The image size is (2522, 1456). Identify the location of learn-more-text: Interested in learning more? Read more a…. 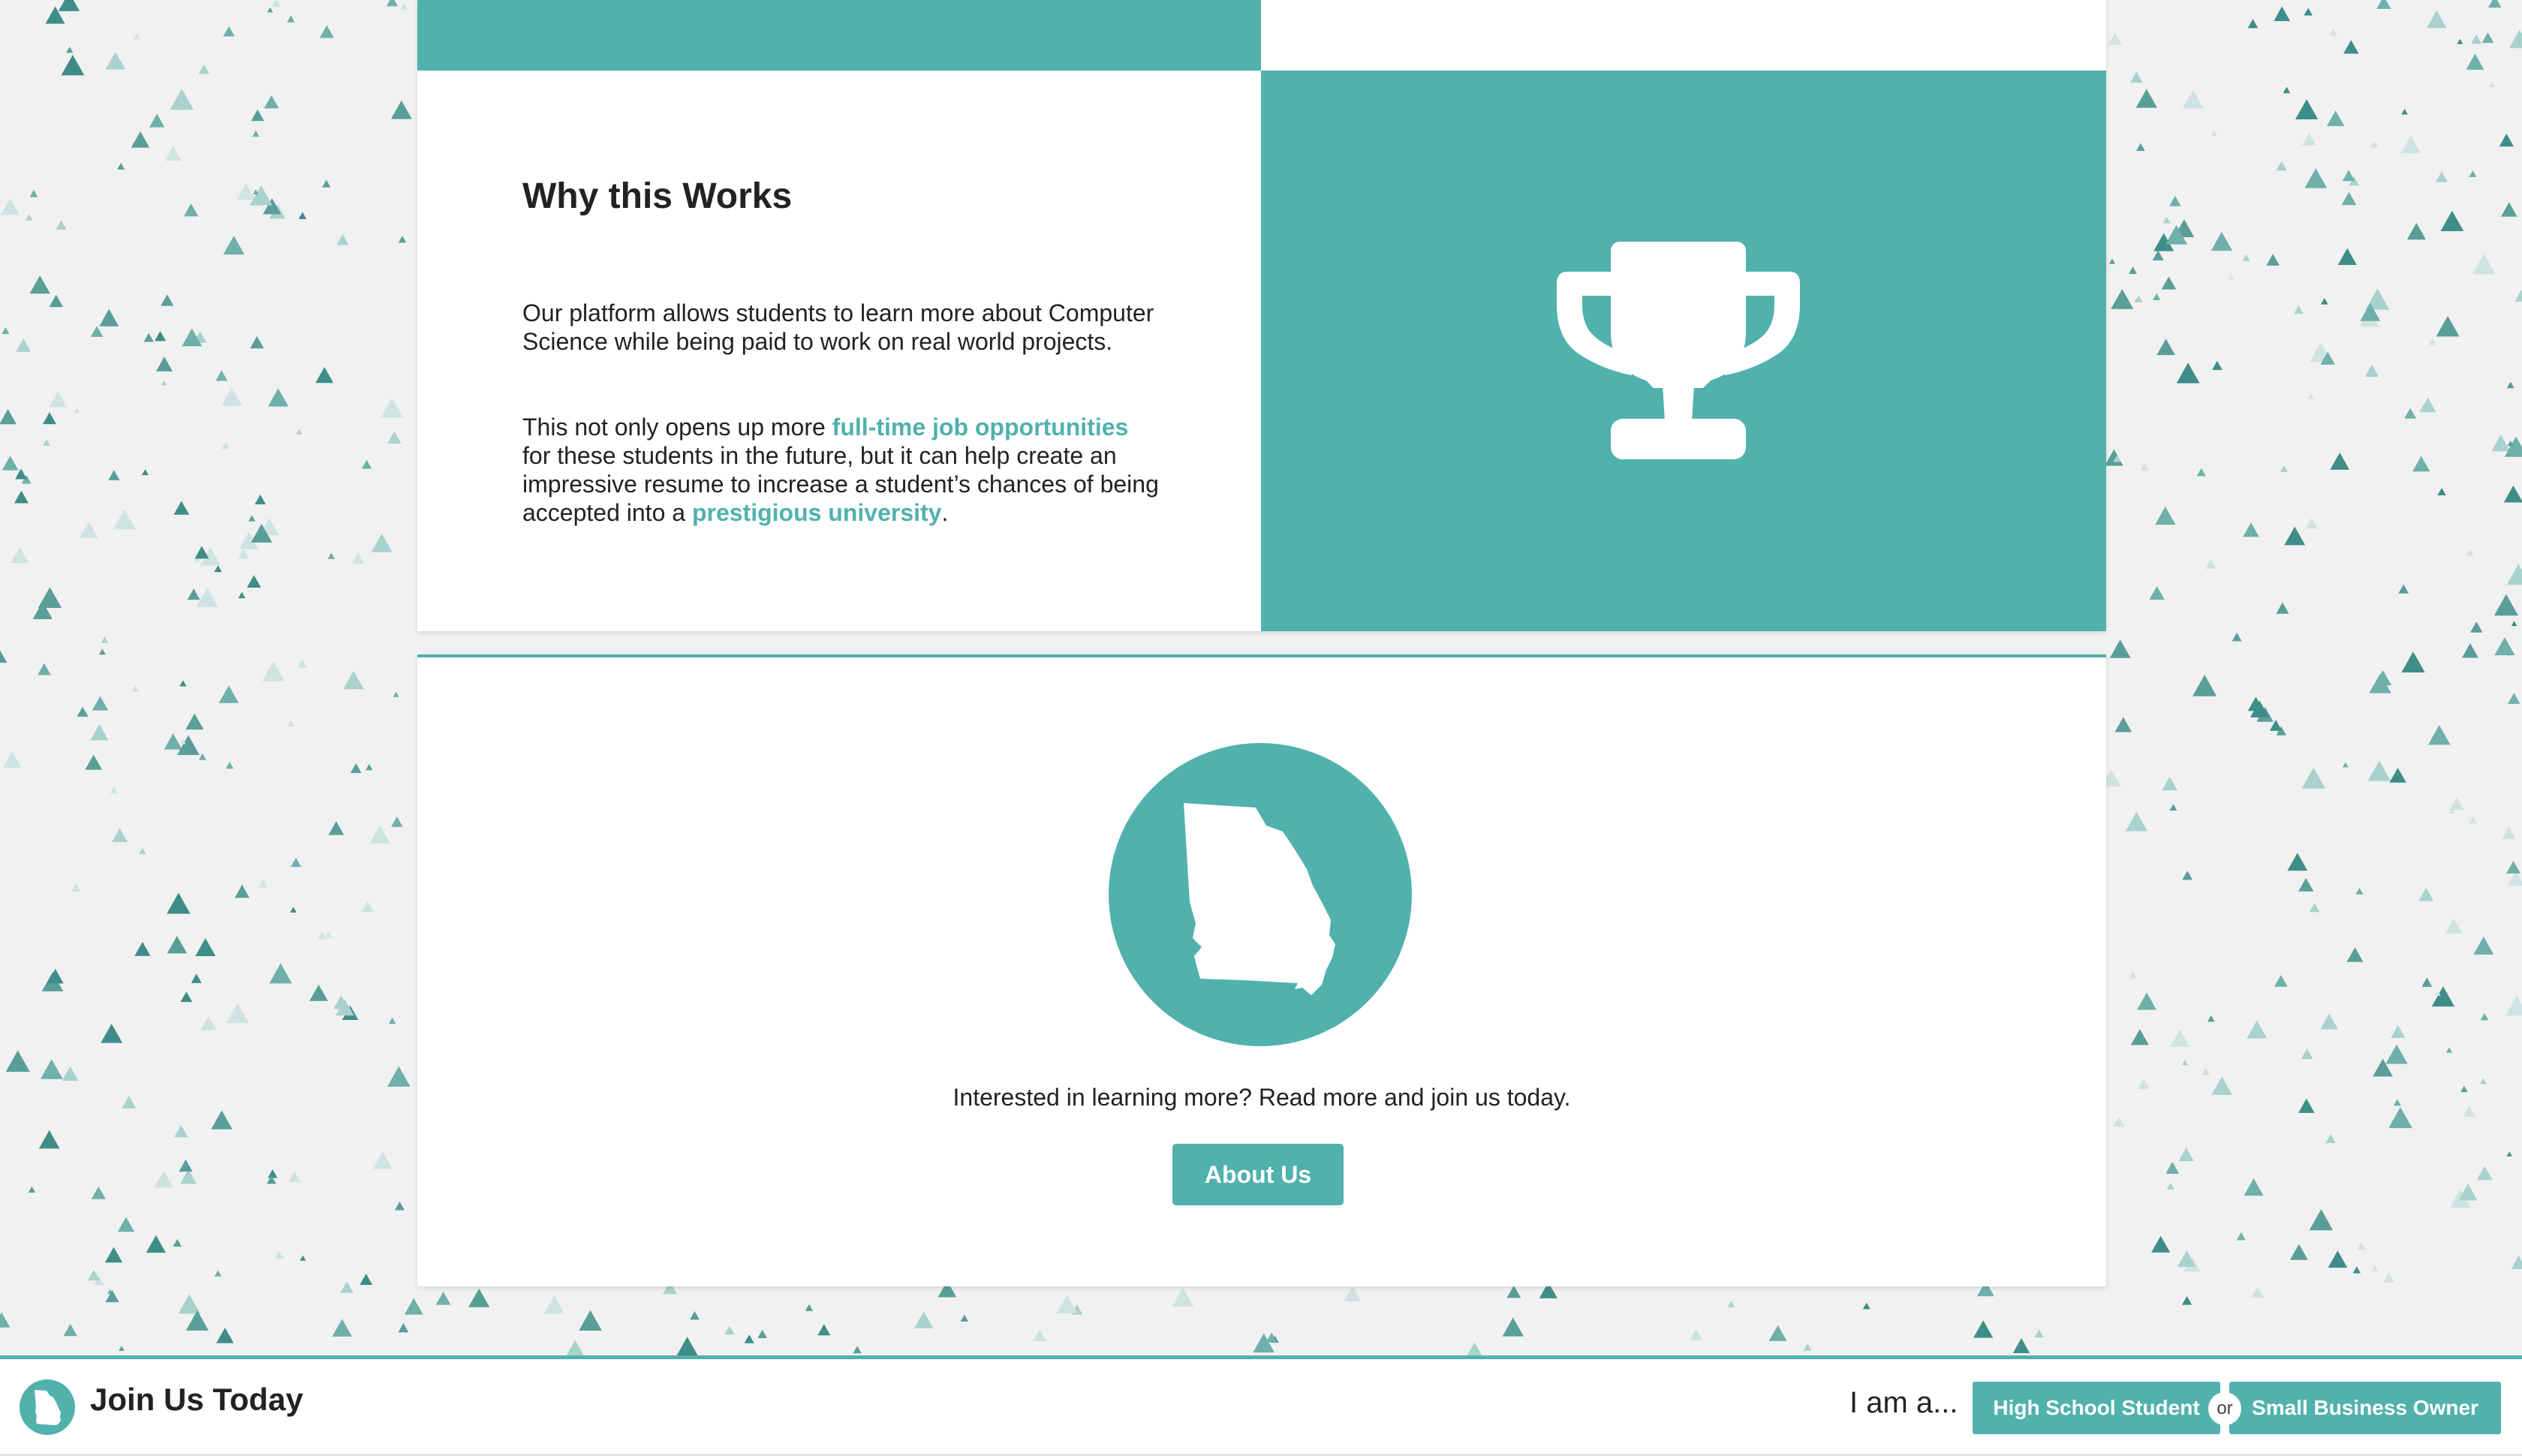
(1262, 1097).